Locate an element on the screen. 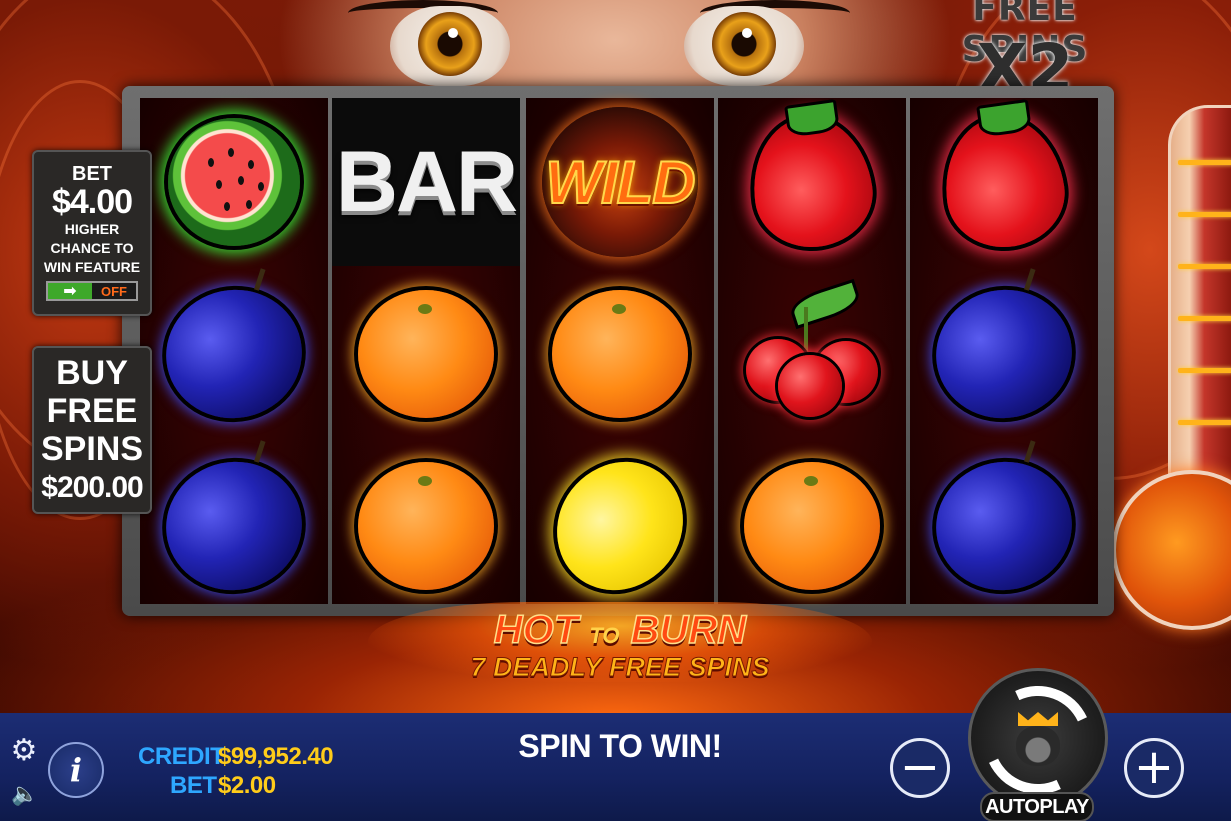  autoplay-button: AUTOPLAY is located at coordinates (1037, 806).